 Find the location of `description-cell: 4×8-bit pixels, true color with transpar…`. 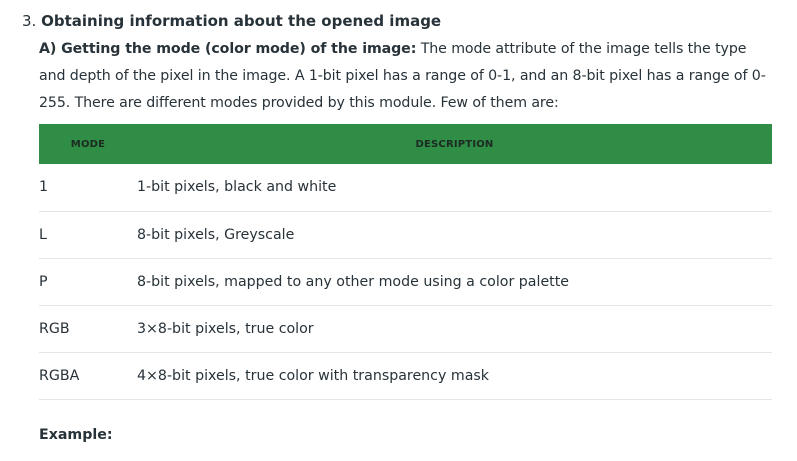

description-cell: 4×8-bit pixels, true color with transpar… is located at coordinates (313, 375).